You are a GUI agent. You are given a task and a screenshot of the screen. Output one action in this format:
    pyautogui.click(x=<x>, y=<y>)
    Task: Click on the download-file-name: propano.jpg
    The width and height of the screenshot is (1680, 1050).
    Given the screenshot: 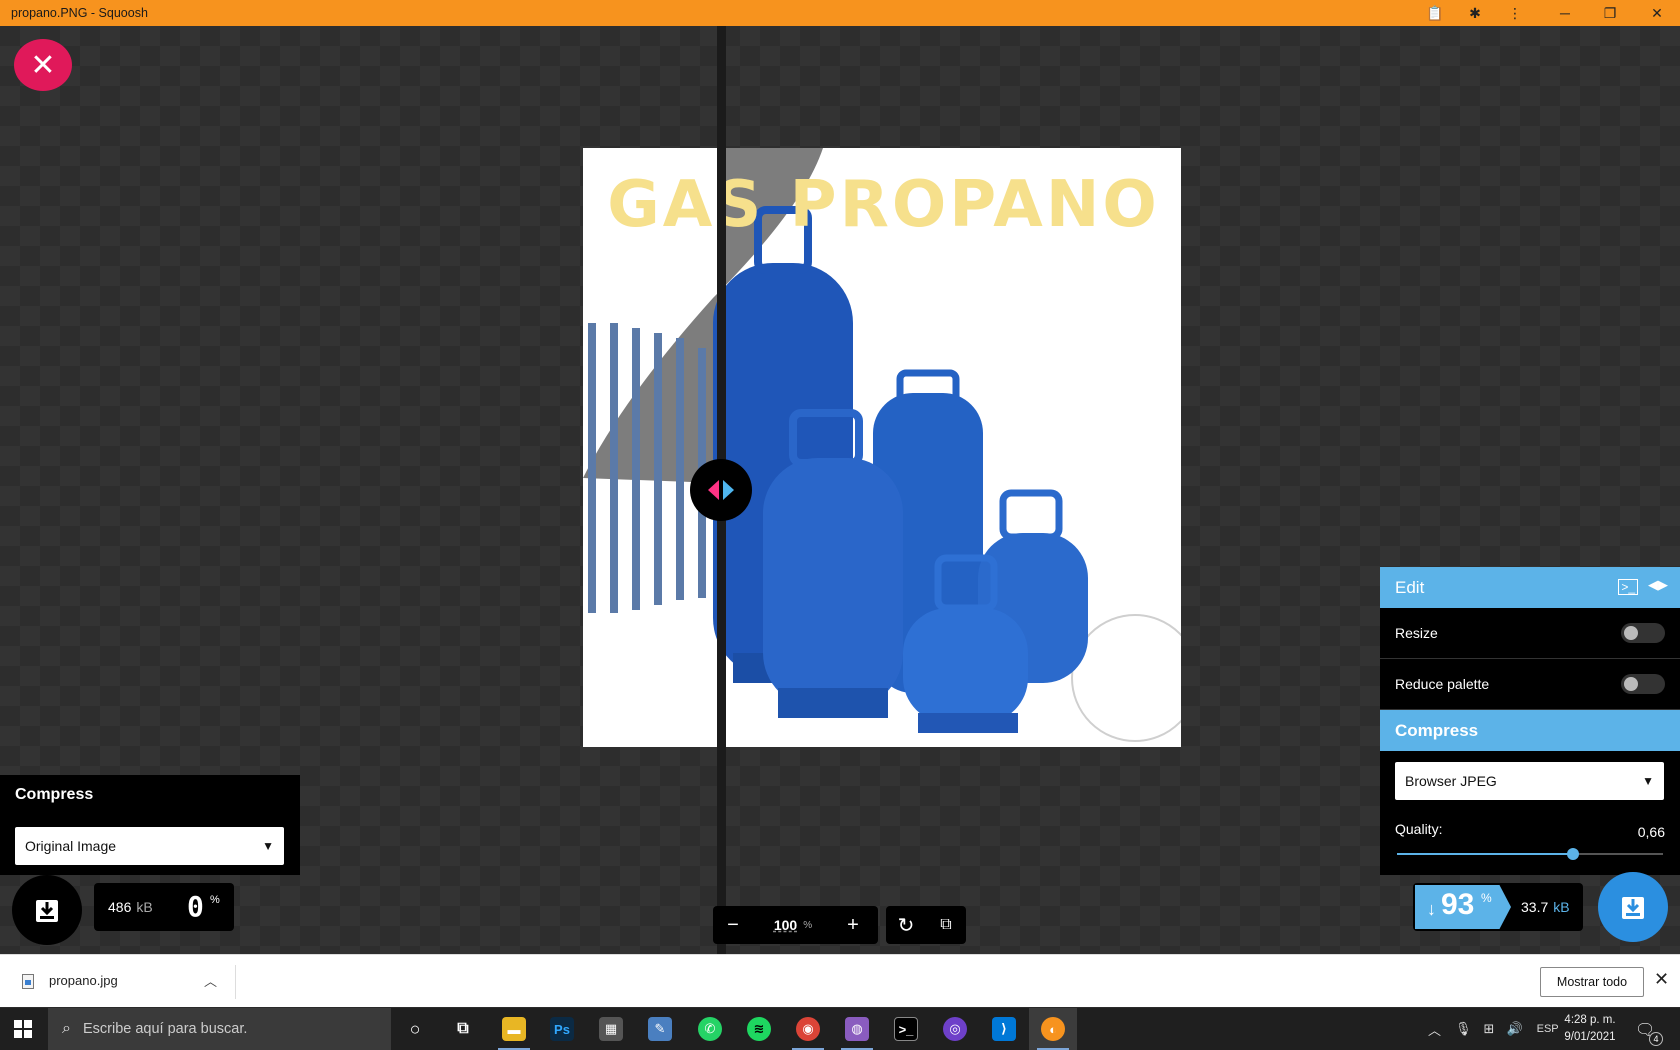 What is the action you would take?
    pyautogui.click(x=83, y=980)
    